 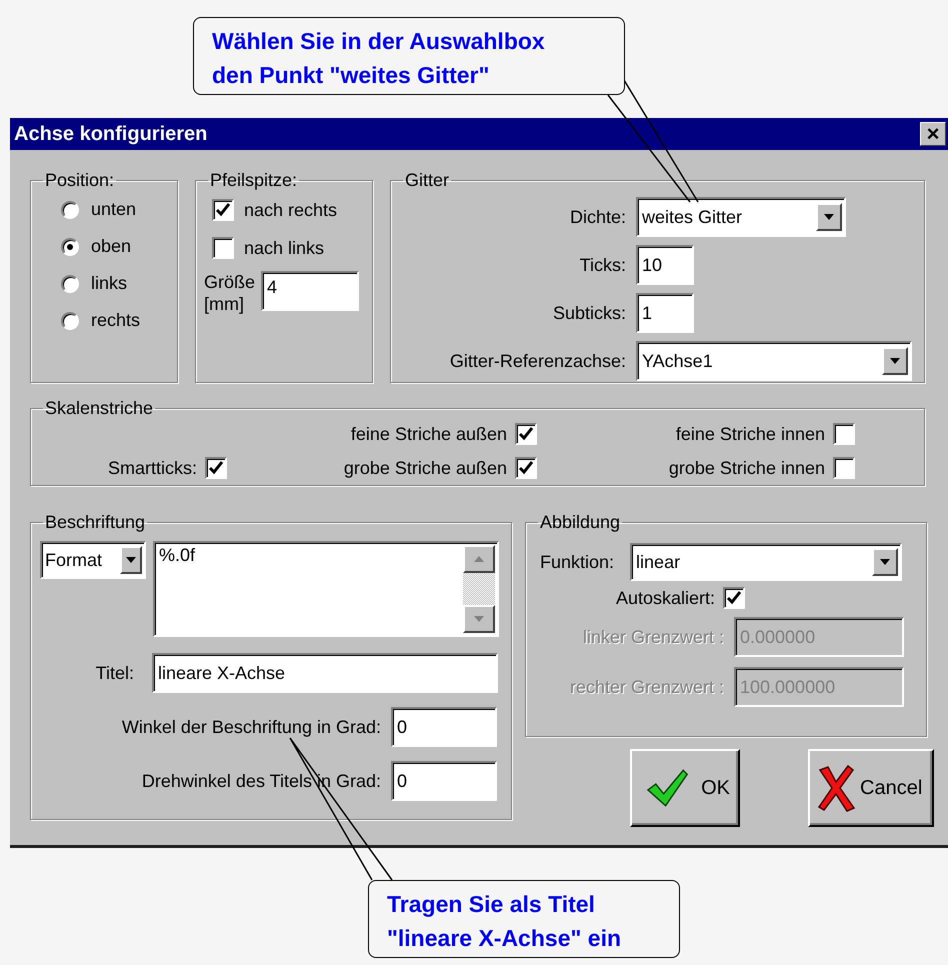 What do you see at coordinates (291, 210) in the screenshot?
I see `option-label: nach rechts` at bounding box center [291, 210].